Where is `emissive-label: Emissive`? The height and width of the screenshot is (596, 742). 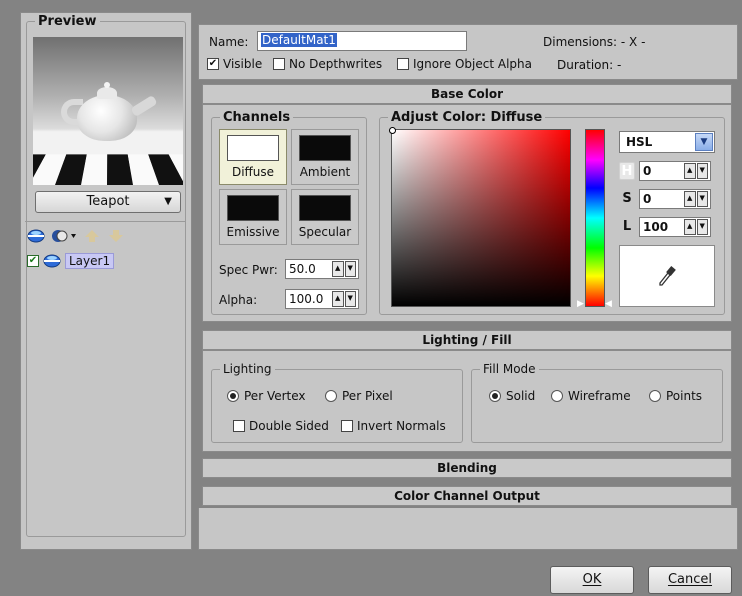 emissive-label: Emissive is located at coordinates (253, 232).